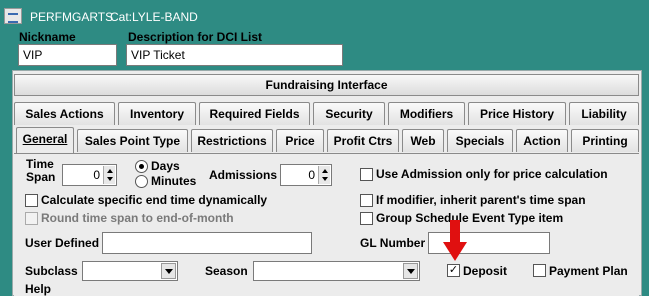 Image resolution: width=649 pixels, height=296 pixels. What do you see at coordinates (393, 243) in the screenshot?
I see `gl-number-label: GL Number` at bounding box center [393, 243].